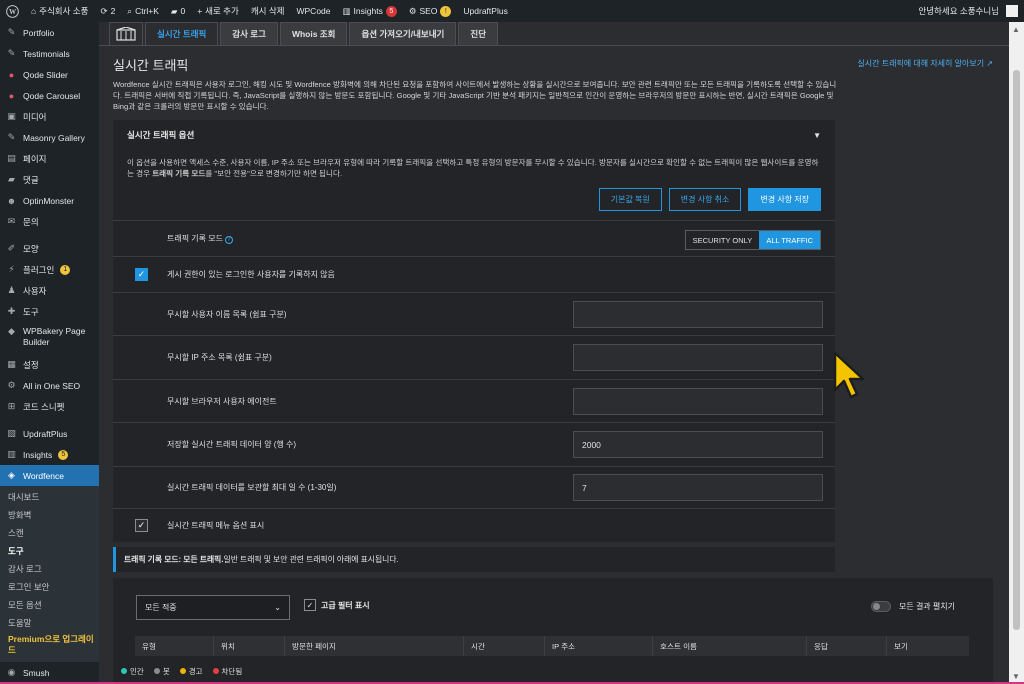 This screenshot has height=684, width=1024. Describe the element at coordinates (881, 606) in the screenshot. I see `expand-all-toggle` at that location.